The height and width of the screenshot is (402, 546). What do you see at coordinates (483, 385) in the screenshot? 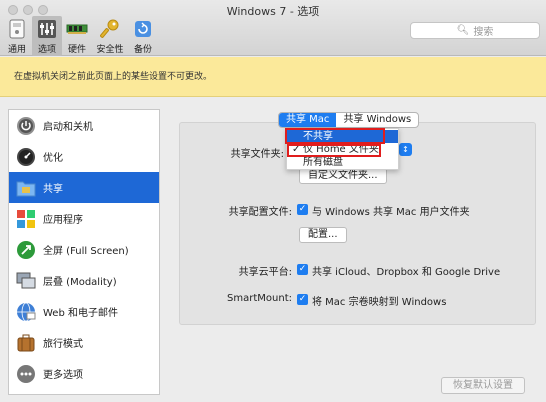
I see `restore-defaults-button: 恢复默认设置` at bounding box center [483, 385].